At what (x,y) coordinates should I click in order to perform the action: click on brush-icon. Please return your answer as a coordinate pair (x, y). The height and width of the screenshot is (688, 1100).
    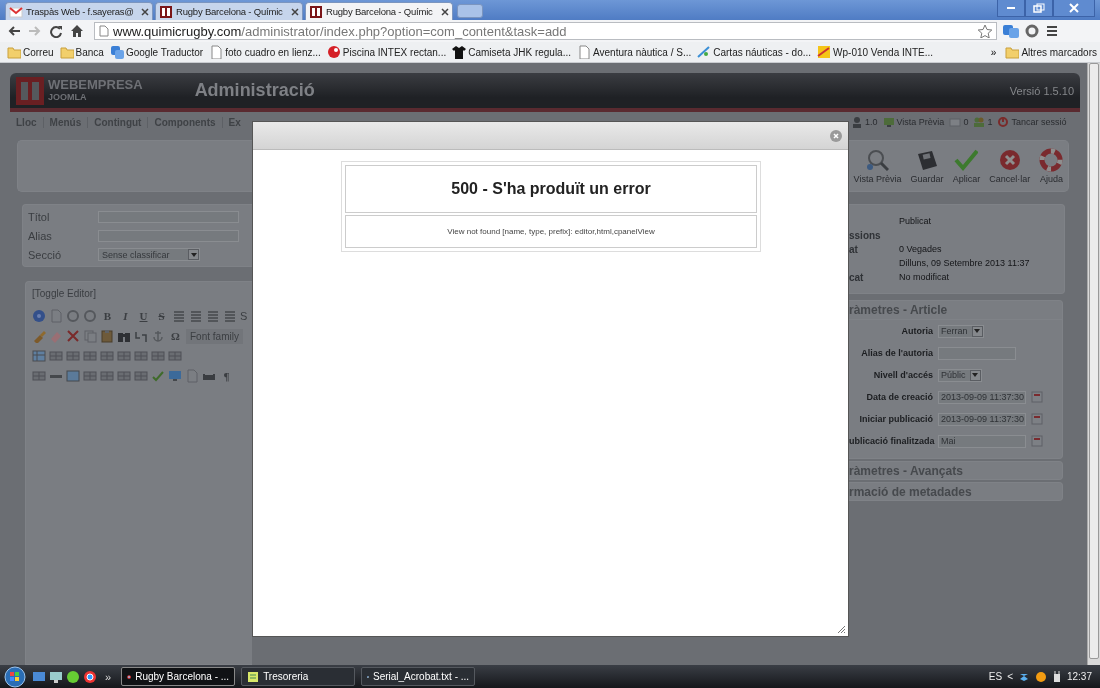
    Looking at the image, I should click on (39, 336).